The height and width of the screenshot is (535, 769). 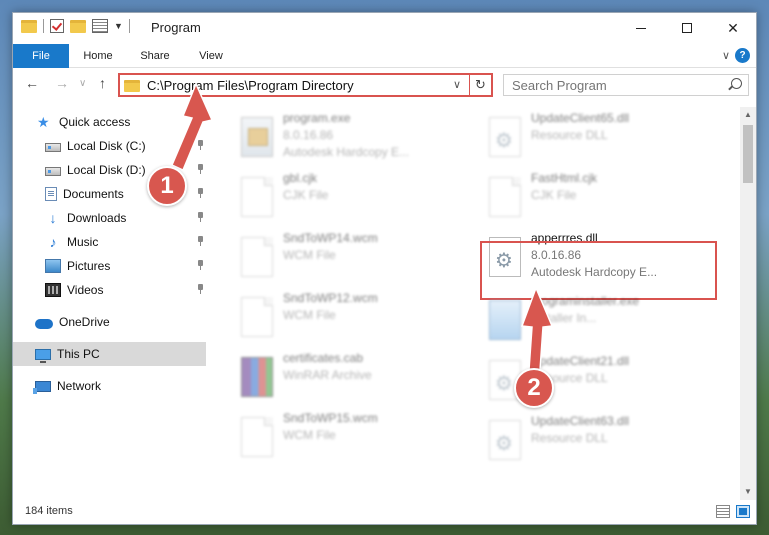 What do you see at coordinates (748, 115) in the screenshot?
I see `scroll-up-arrow-icon: ▲` at bounding box center [748, 115].